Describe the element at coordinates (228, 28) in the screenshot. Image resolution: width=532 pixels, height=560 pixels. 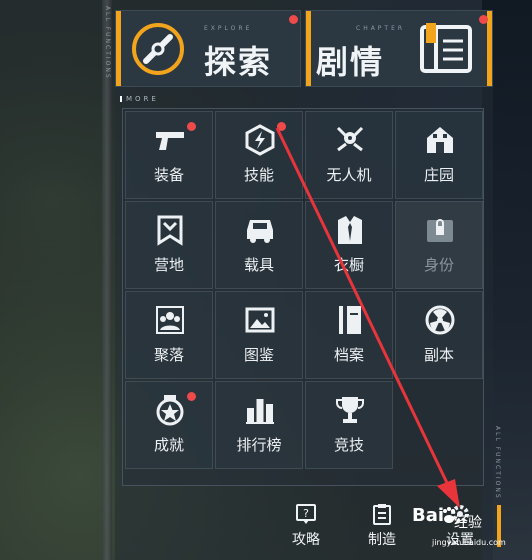
I see `explore-sub: EXPLORE` at that location.